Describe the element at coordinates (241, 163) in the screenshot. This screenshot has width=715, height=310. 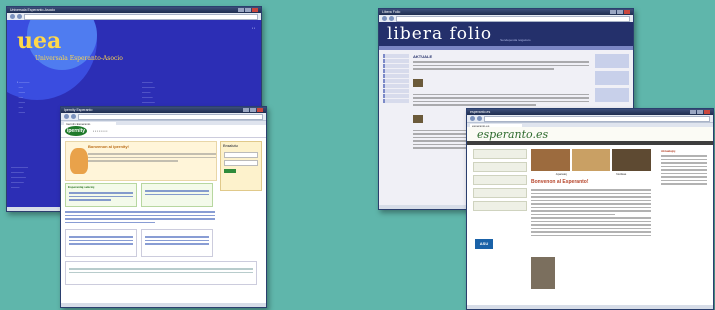
I see `password-input` at that location.